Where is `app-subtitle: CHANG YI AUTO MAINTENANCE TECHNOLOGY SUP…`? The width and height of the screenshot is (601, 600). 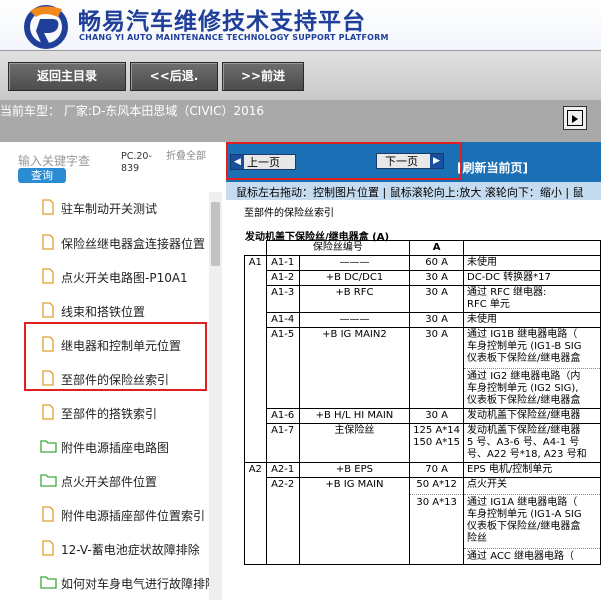
app-subtitle: CHANG YI AUTO MAINTENANCE TECHNOLOGY SUP… is located at coordinates (234, 37).